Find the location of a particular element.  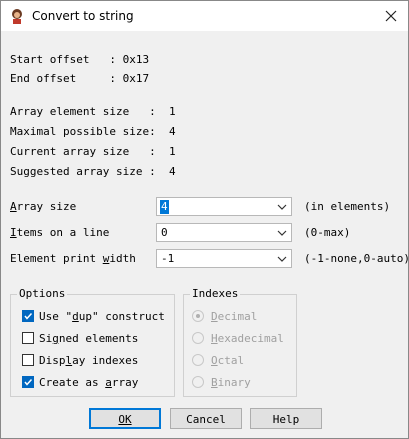

hexadecimal-radio is located at coordinates (198, 338).